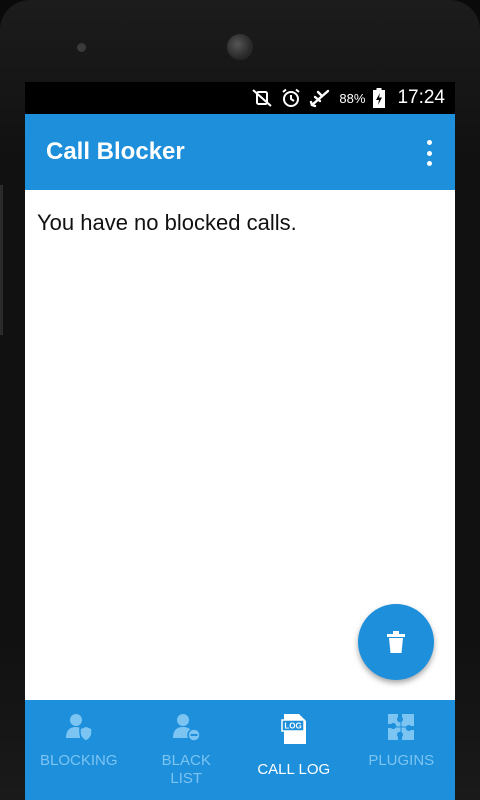 The height and width of the screenshot is (800, 480). I want to click on speaker-dot, so click(81, 47).